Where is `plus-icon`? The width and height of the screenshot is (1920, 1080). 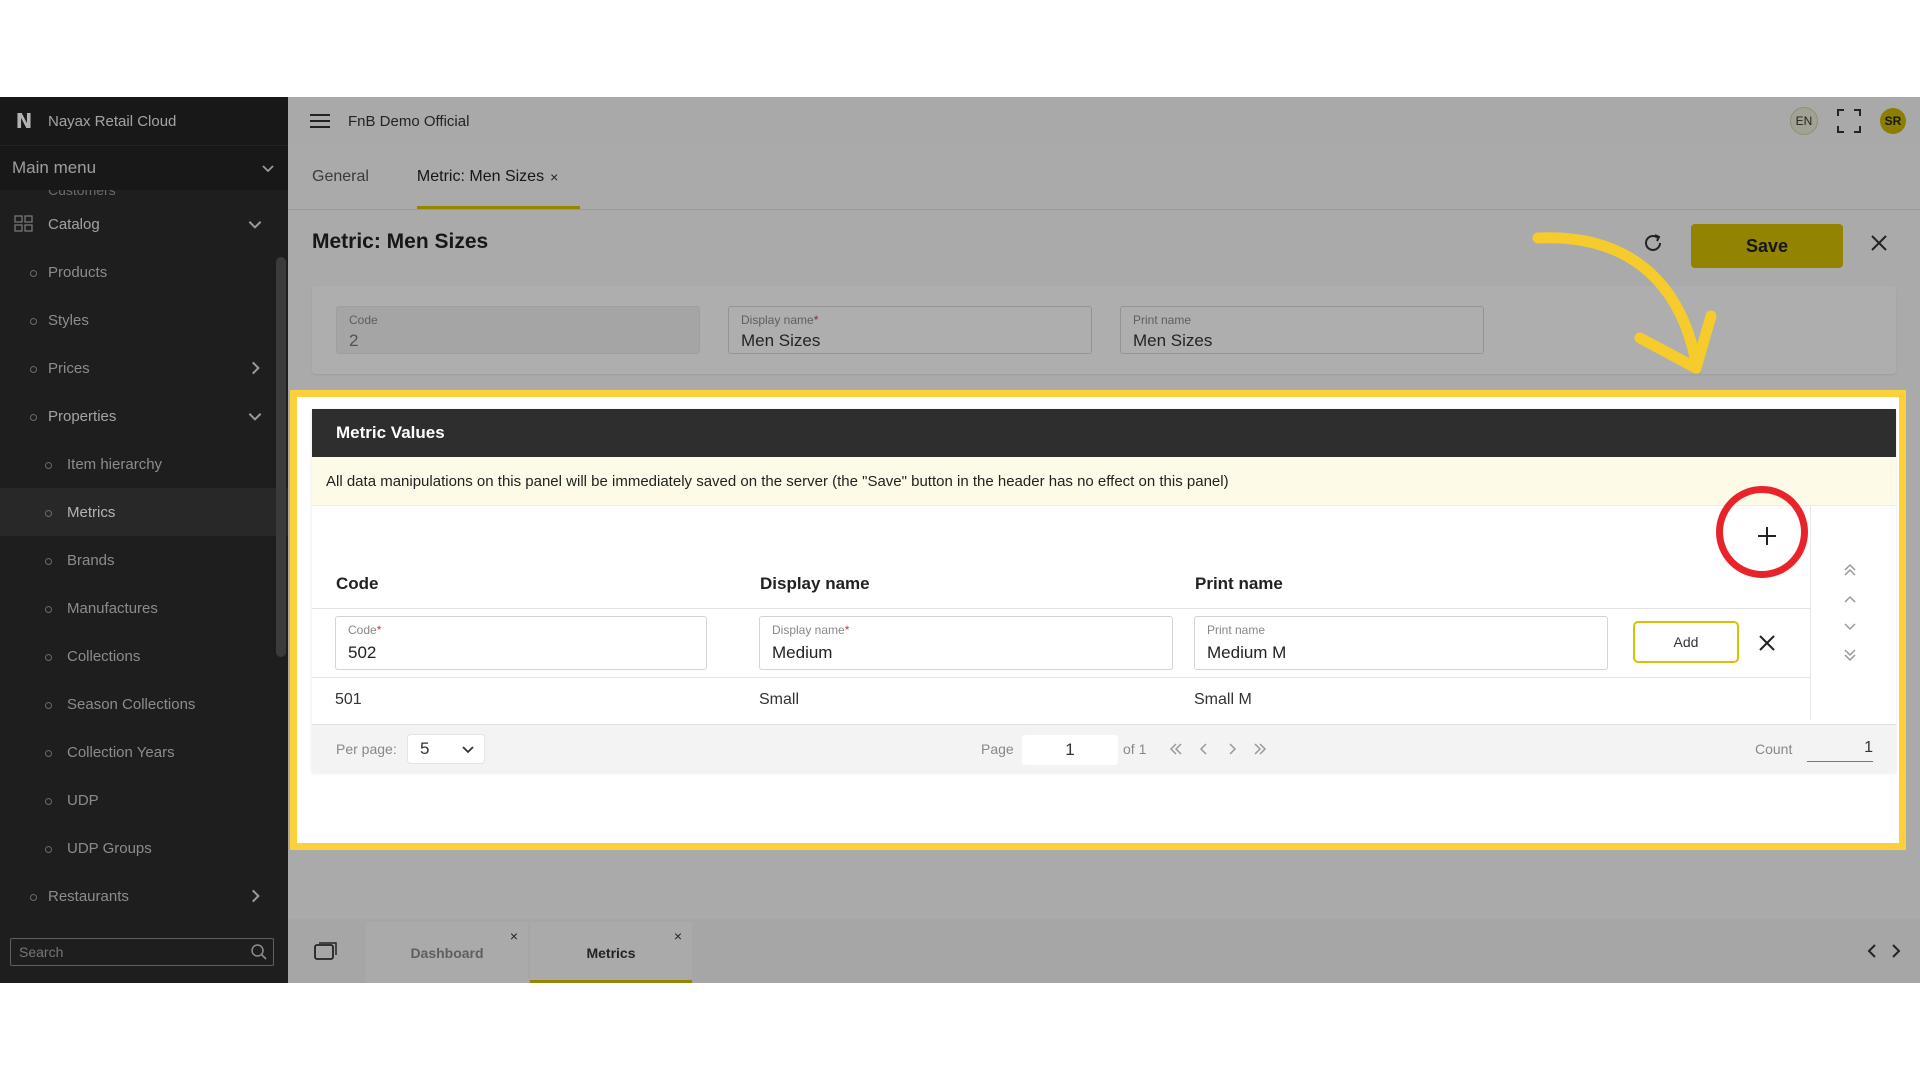
plus-icon is located at coordinates (1767, 536).